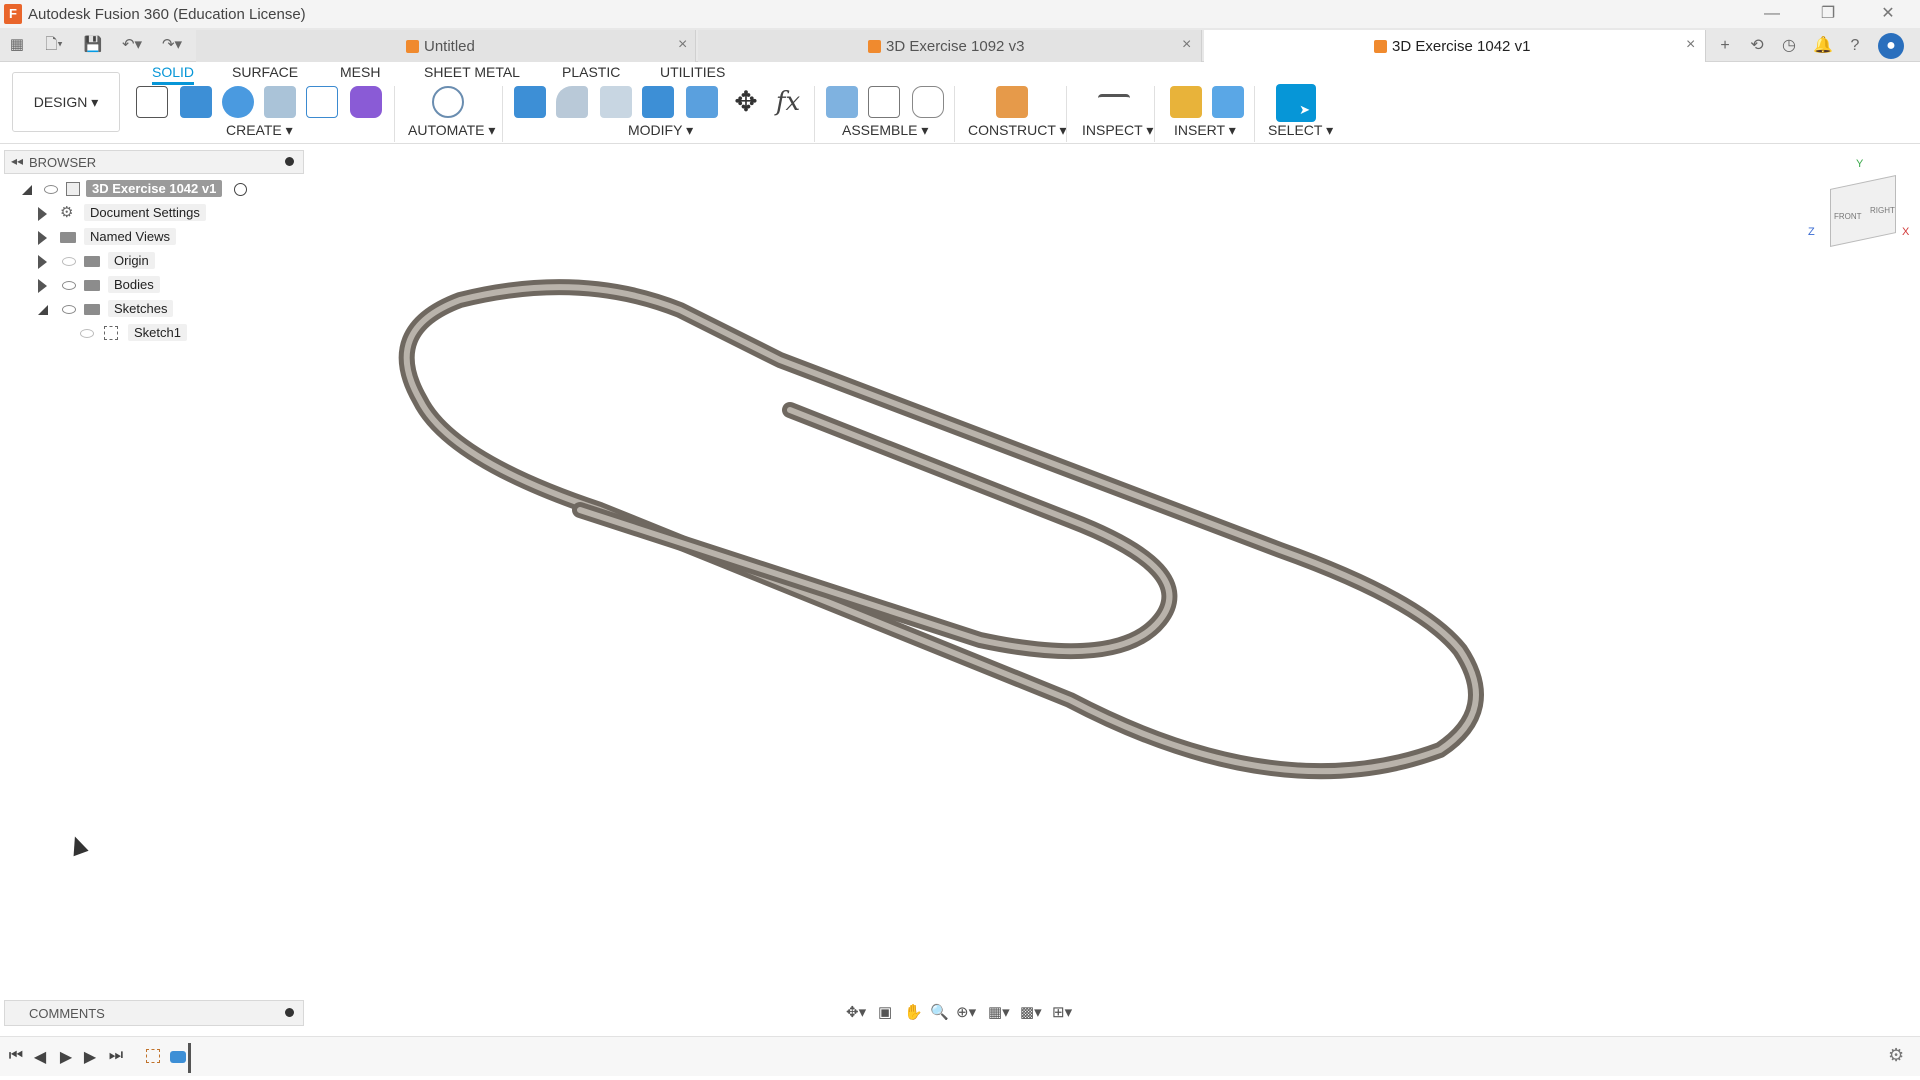 The image size is (1920, 1080). Describe the element at coordinates (154, 1013) in the screenshot. I see `comments-panel-header: COMMENTS` at that location.